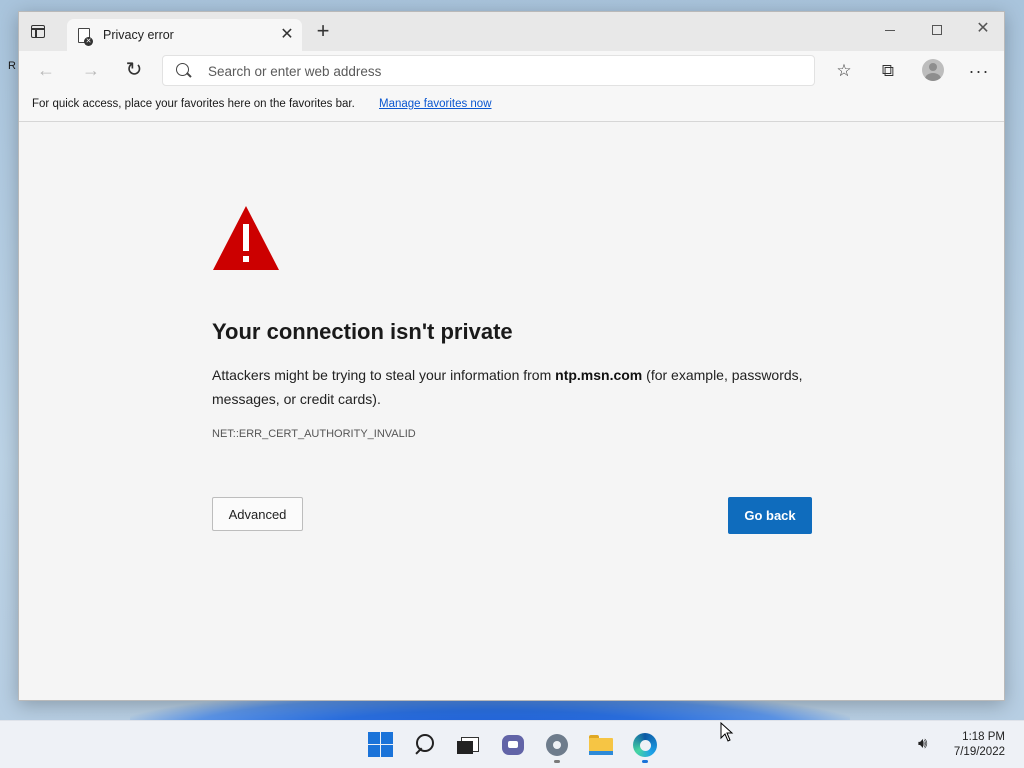  Describe the element at coordinates (928, 744) in the screenshot. I see `volume-icon: 🔊︎` at that location.